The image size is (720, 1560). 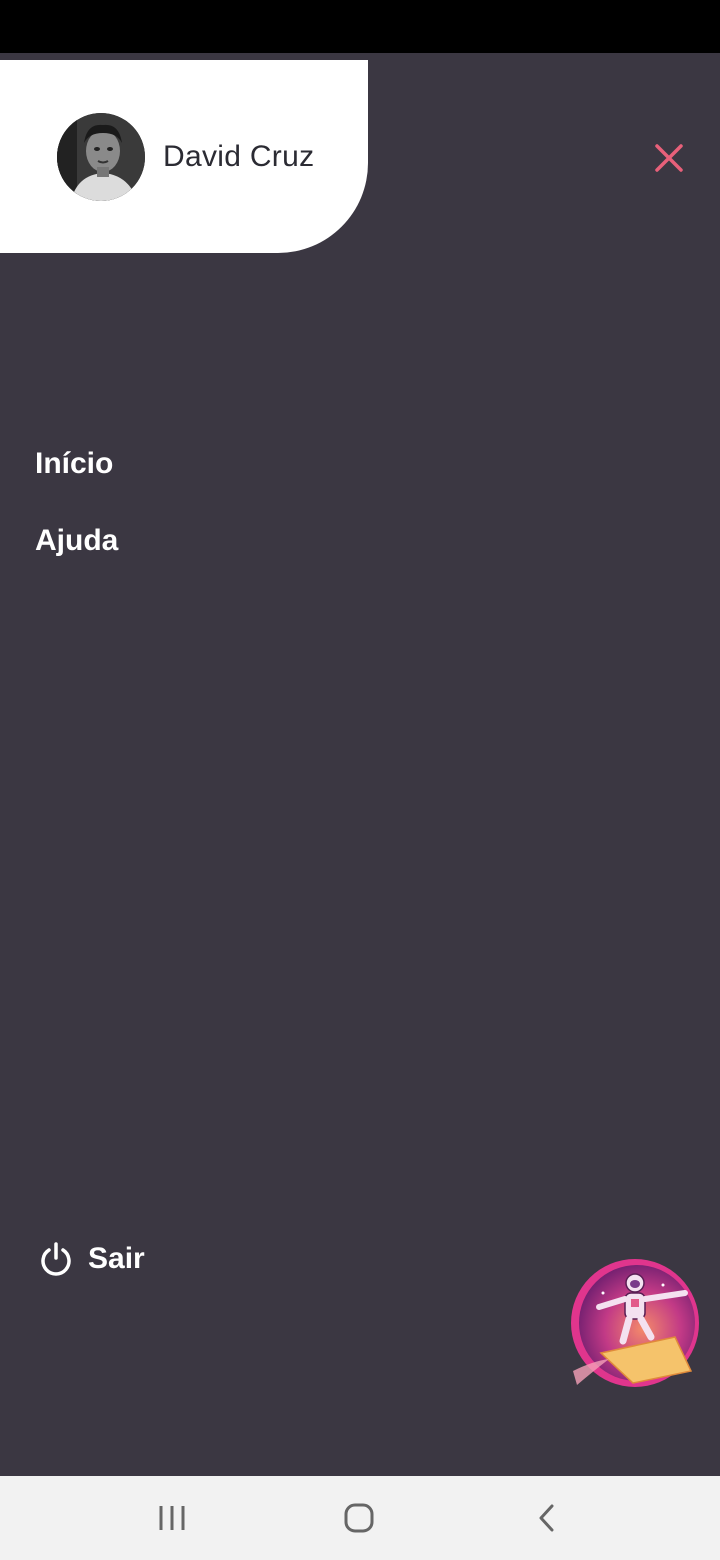 I want to click on profile-card: David Cruz, so click(x=184, y=156).